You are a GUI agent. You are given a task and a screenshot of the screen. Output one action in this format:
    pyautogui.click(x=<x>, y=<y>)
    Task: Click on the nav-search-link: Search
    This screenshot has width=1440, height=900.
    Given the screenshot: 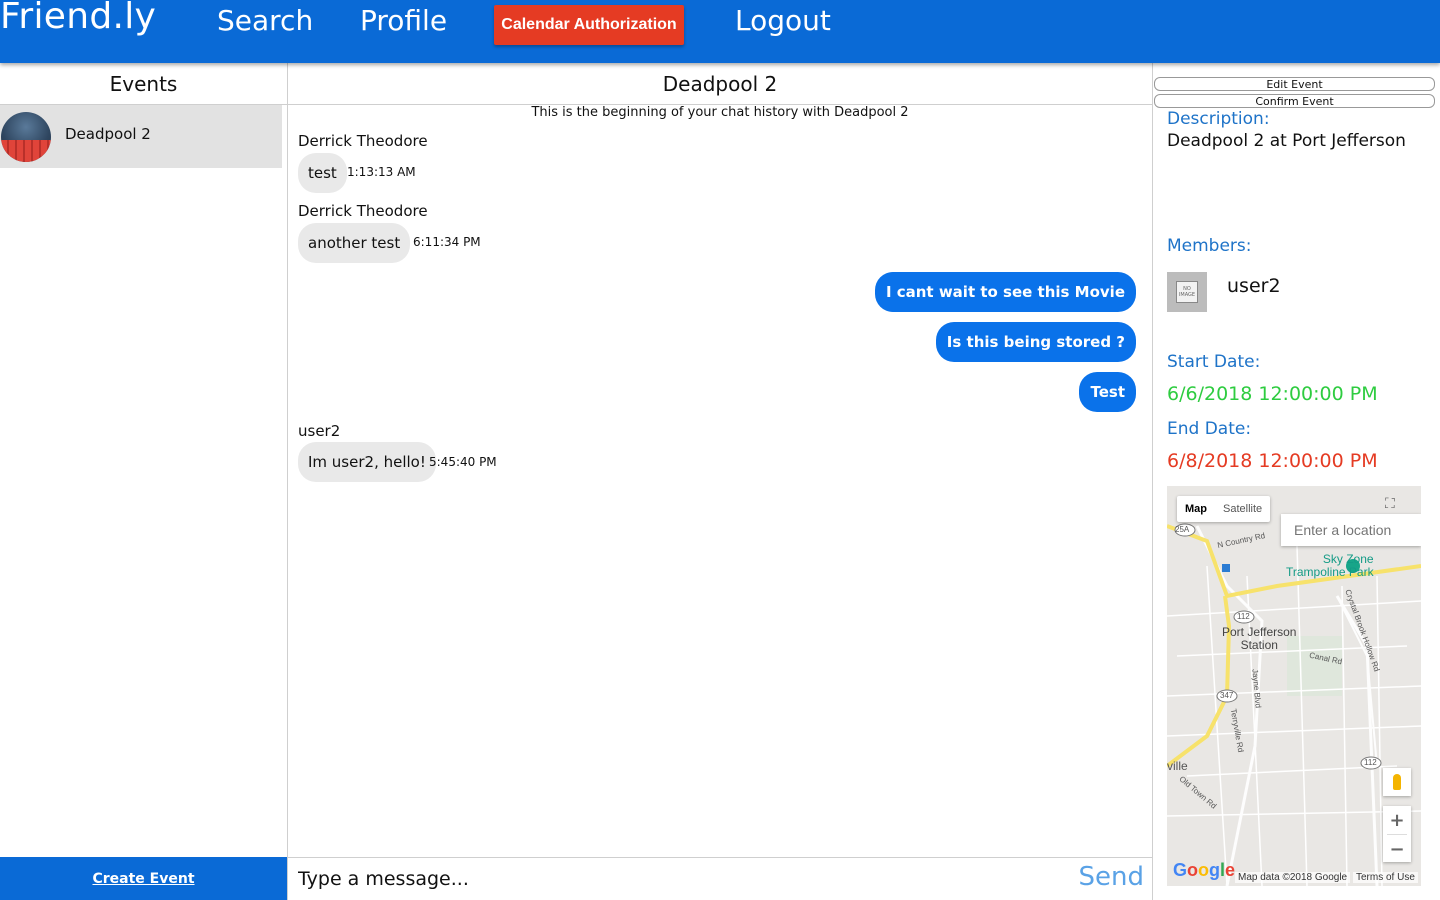 What is the action you would take?
    pyautogui.click(x=265, y=20)
    